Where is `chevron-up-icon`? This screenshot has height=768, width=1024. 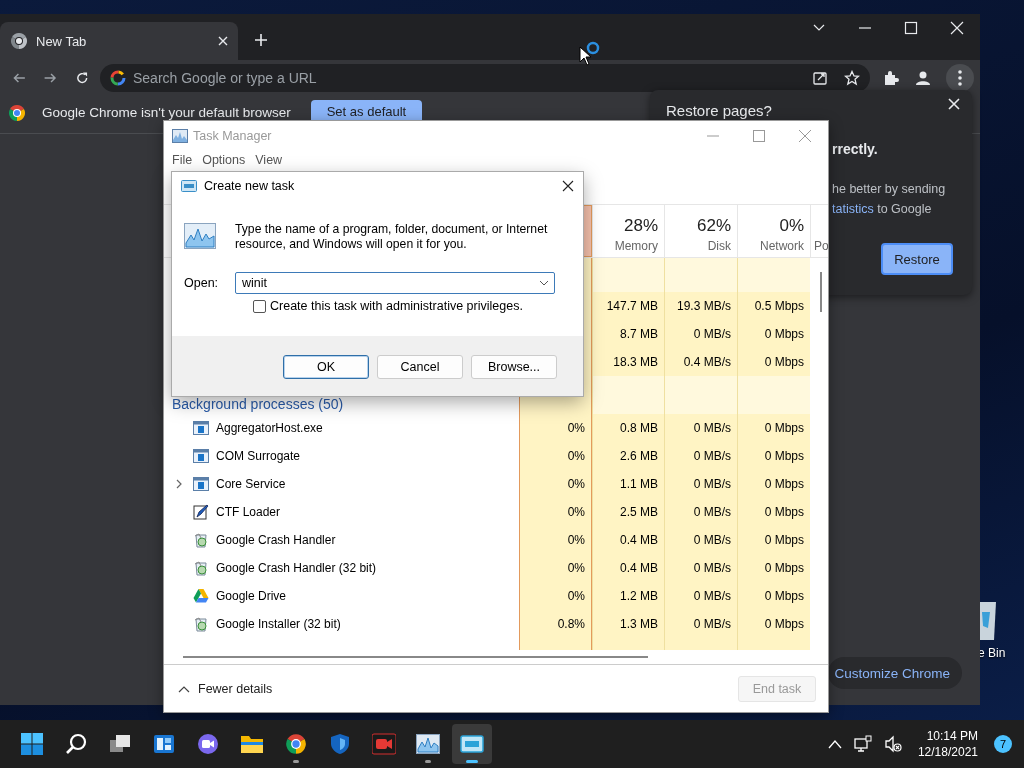 chevron-up-icon is located at coordinates (184, 688).